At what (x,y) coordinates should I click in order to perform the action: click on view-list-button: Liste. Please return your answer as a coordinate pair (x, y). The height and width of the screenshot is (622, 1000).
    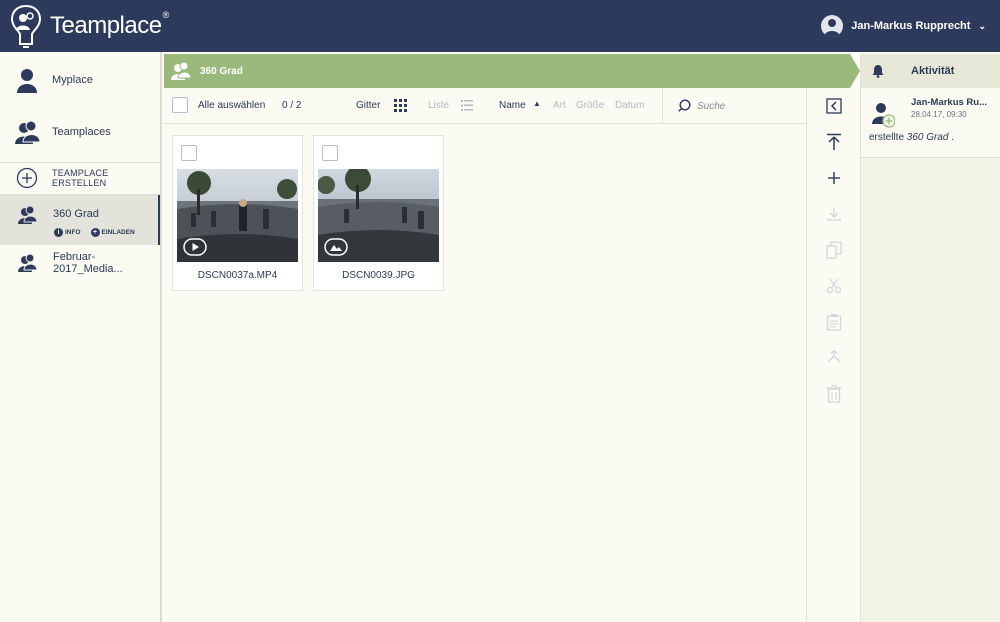
    Looking at the image, I should click on (438, 105).